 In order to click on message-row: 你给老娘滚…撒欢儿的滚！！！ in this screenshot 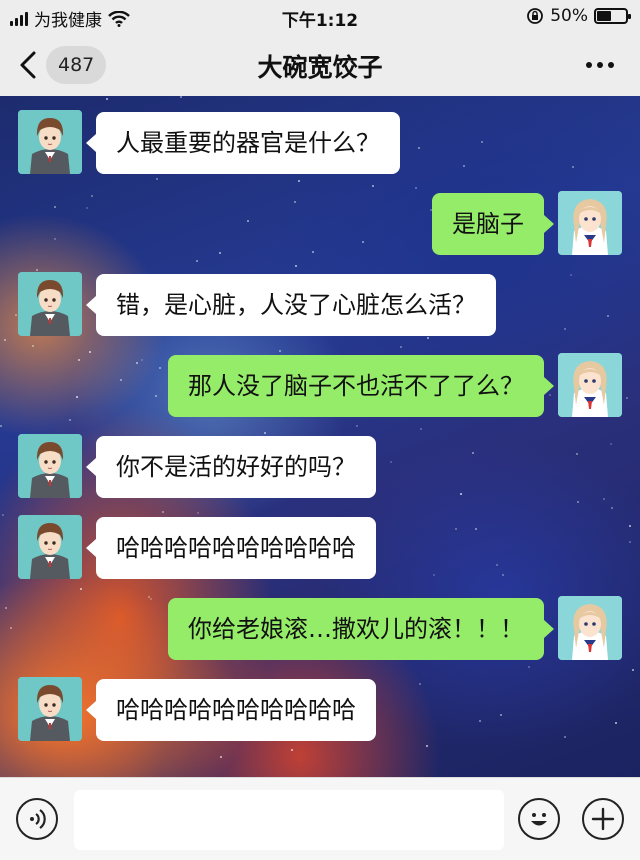, I will do `click(320, 631)`.